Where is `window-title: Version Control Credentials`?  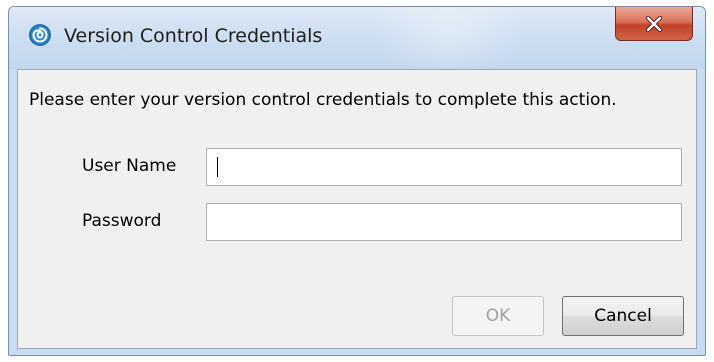
window-title: Version Control Credentials is located at coordinates (193, 36).